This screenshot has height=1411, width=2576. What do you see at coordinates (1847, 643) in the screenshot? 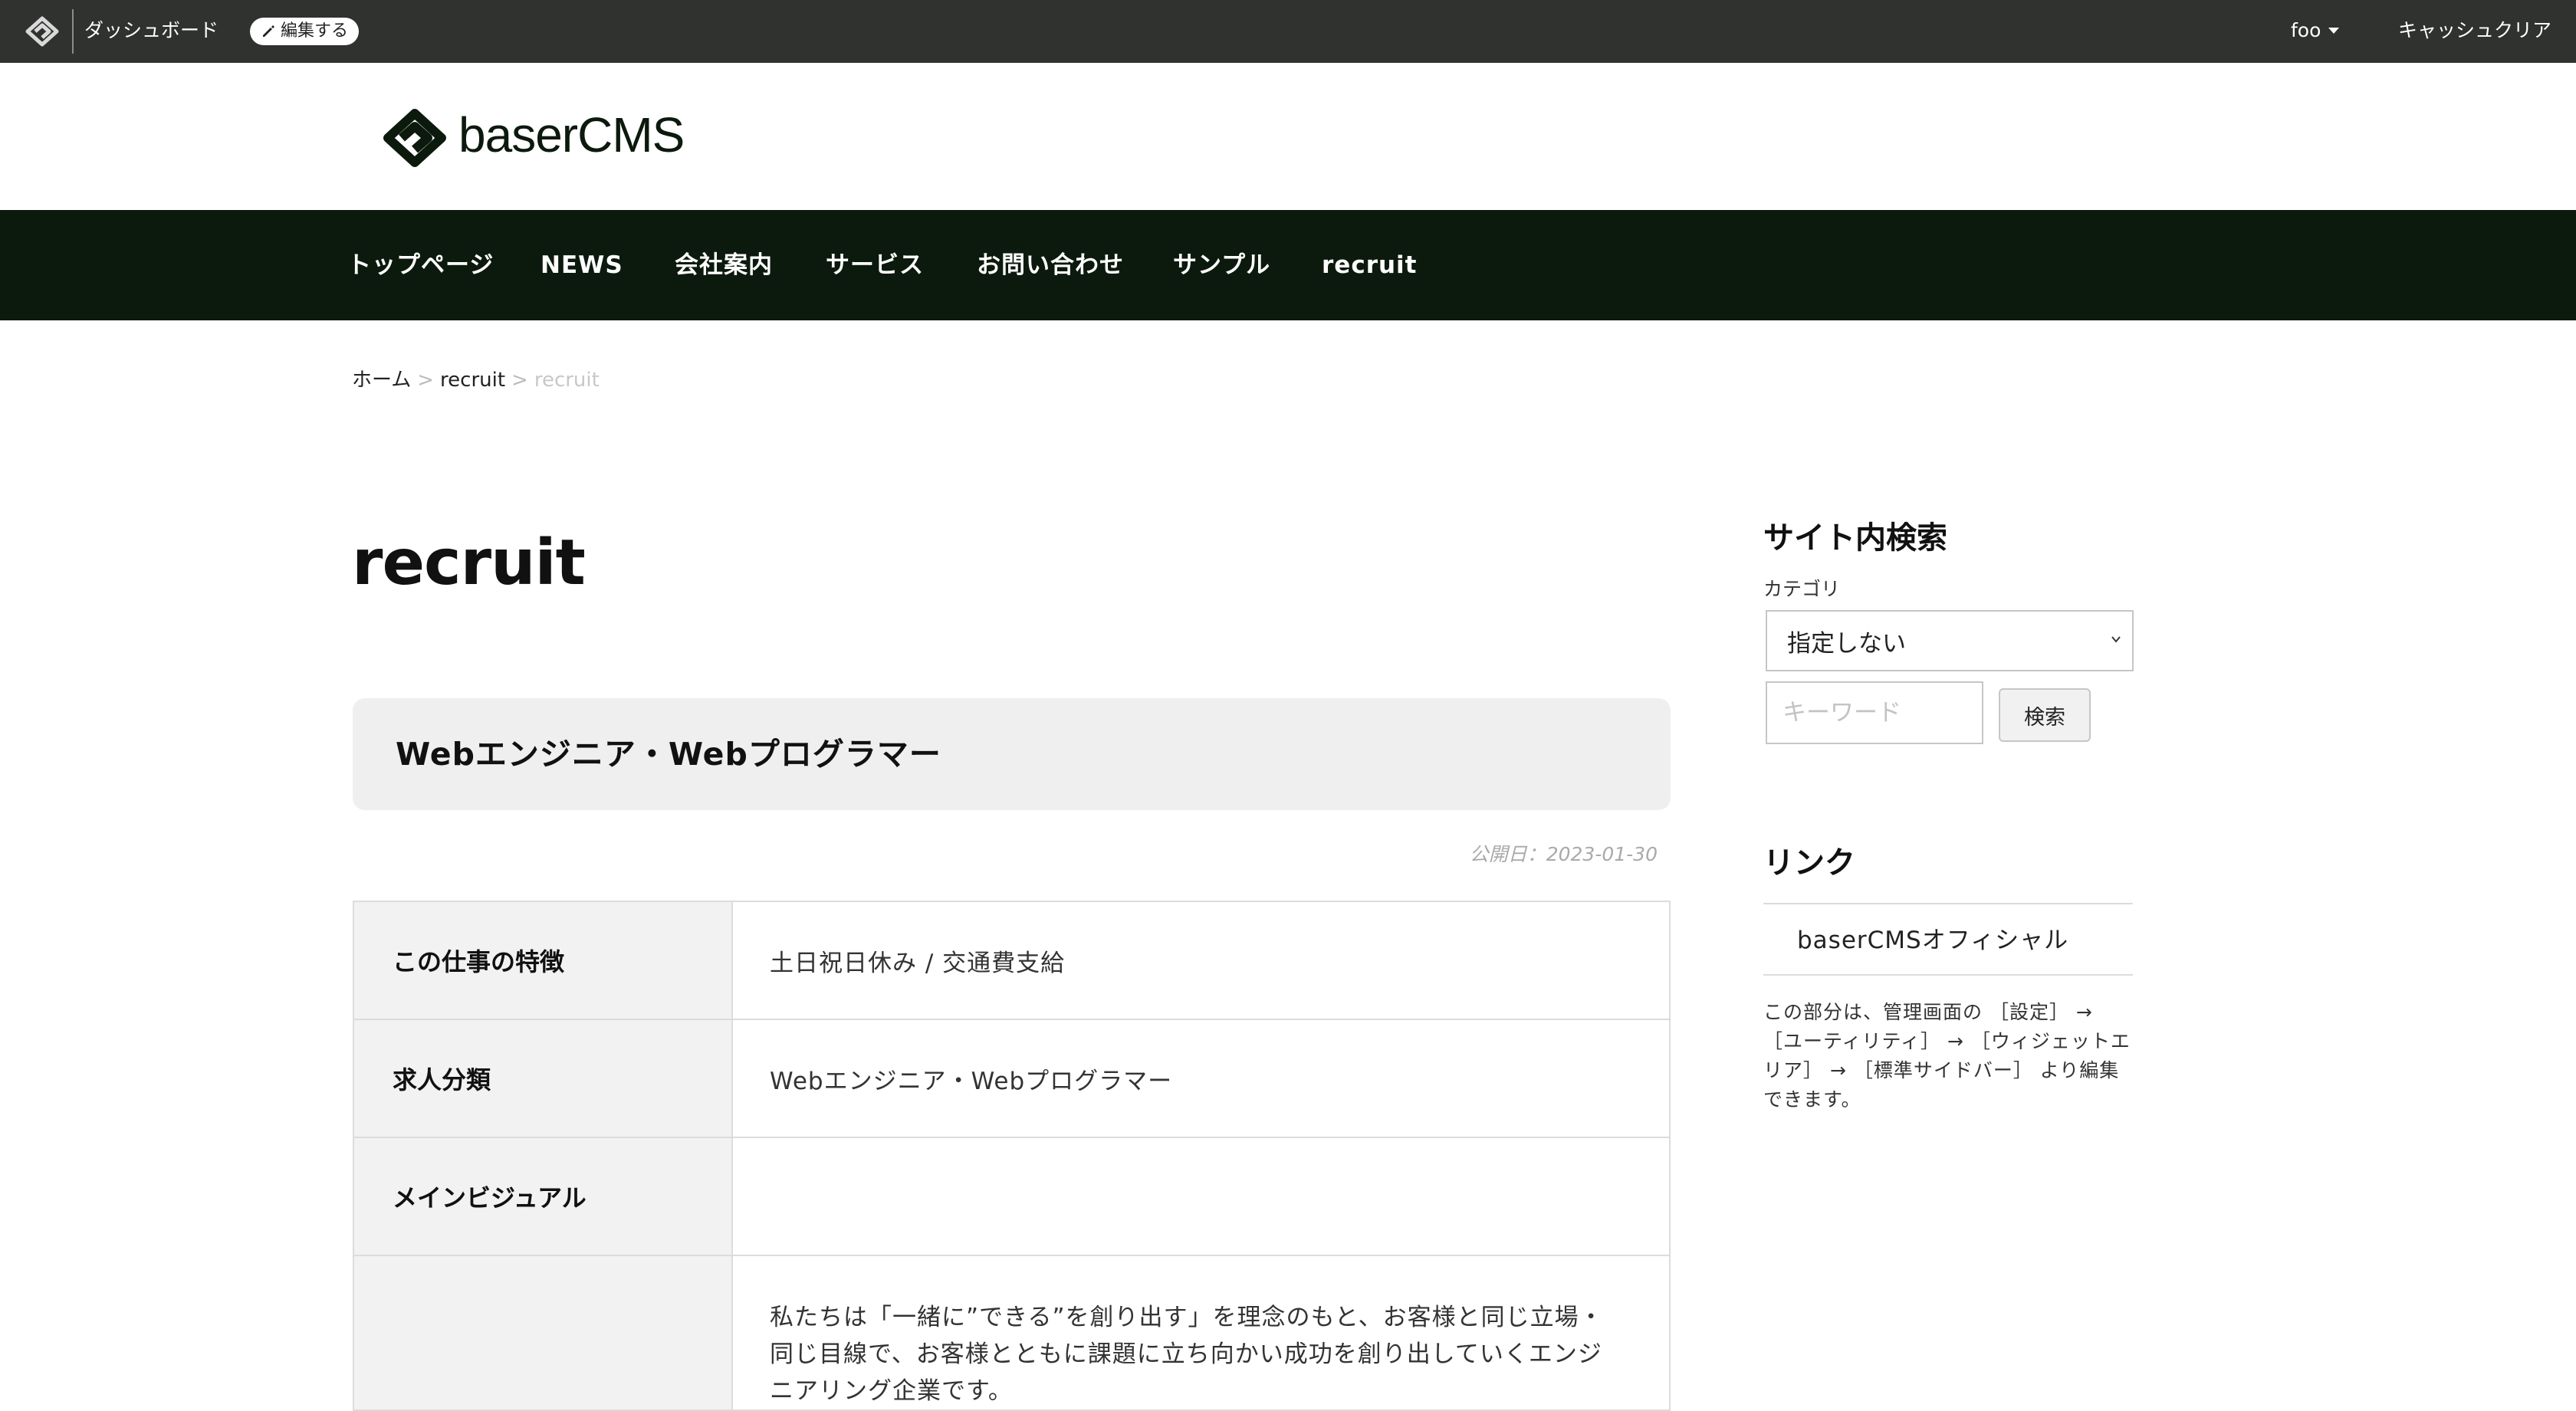
I see `category-selected-value: 指定しない` at bounding box center [1847, 643].